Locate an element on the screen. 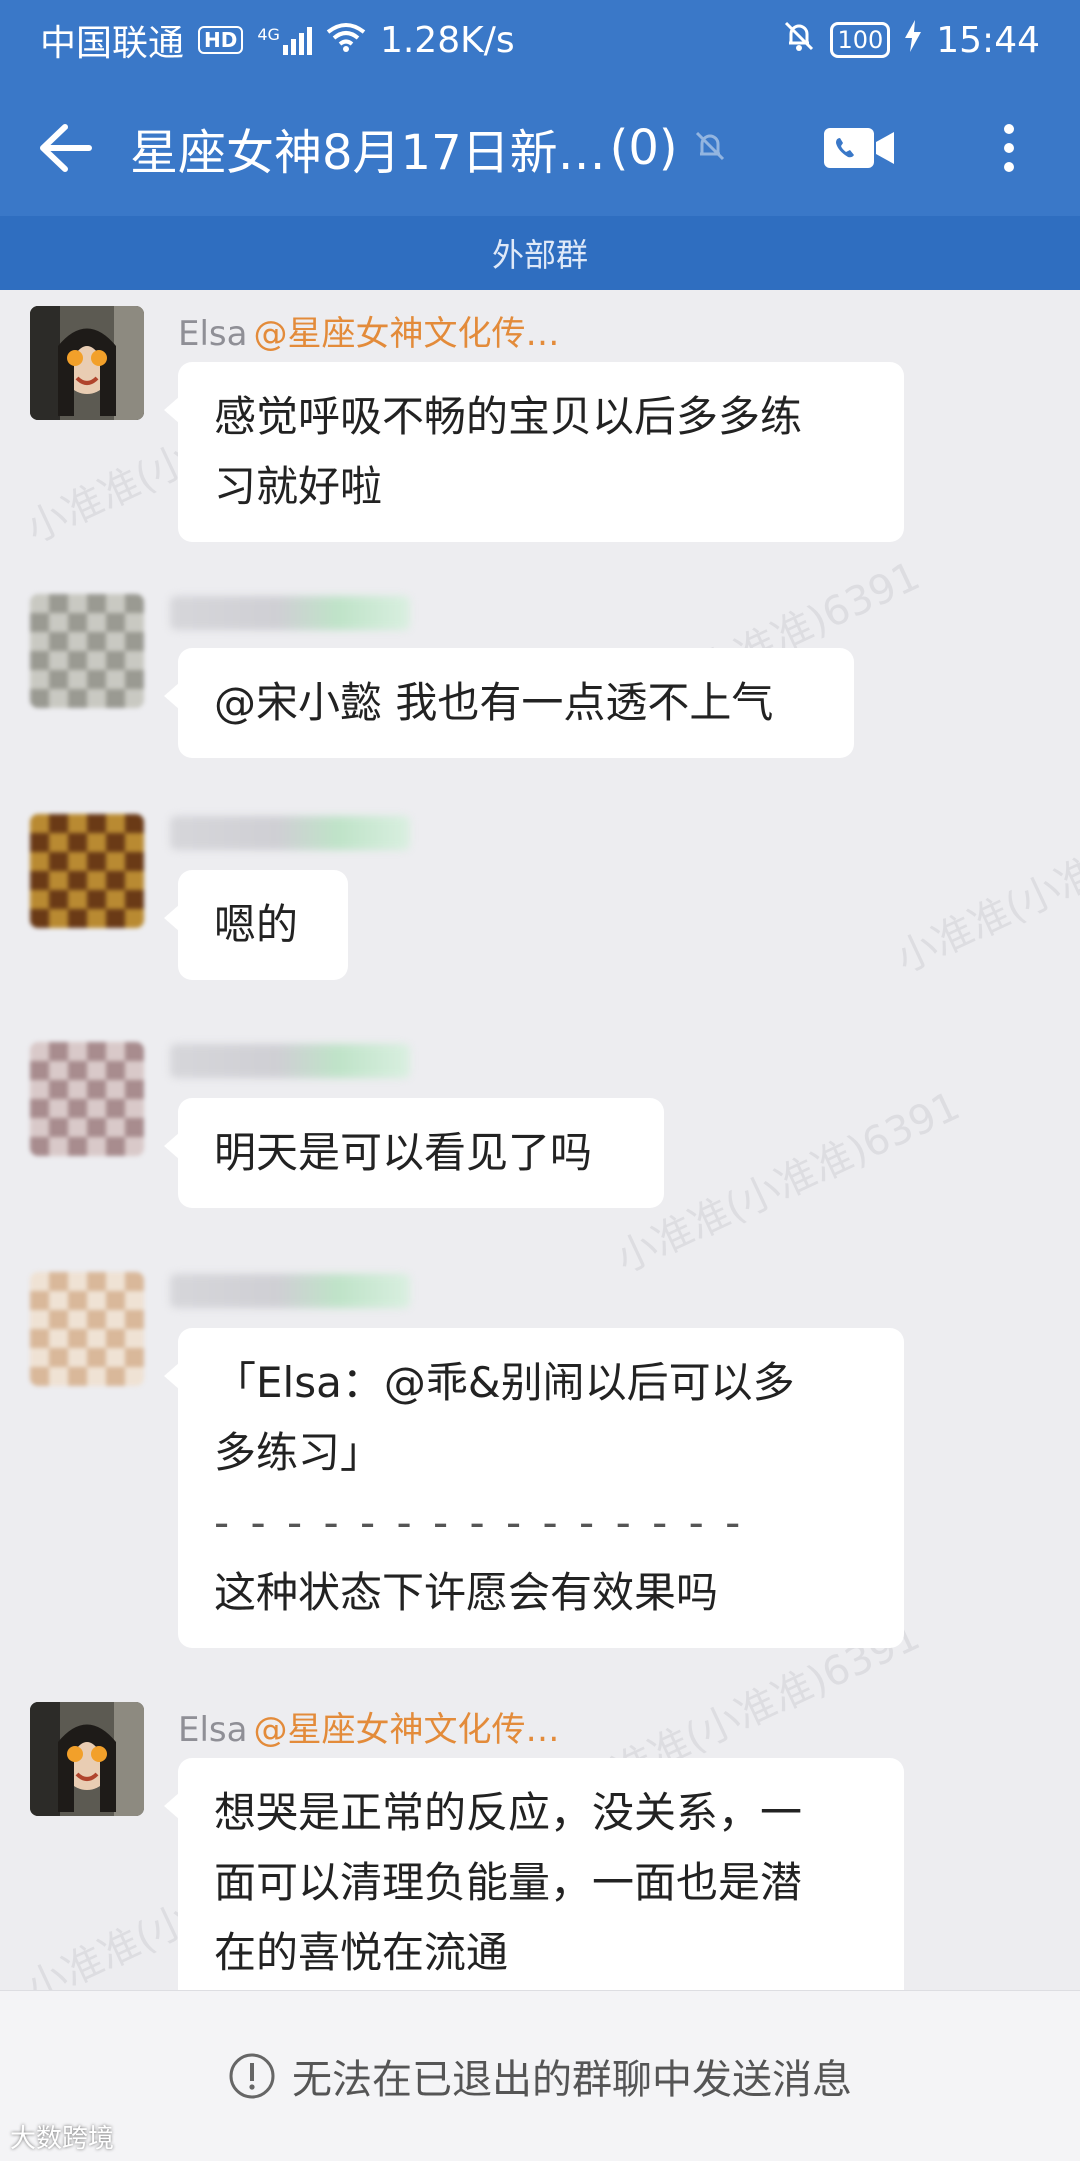 The image size is (1080, 2161). more-vertical-icon is located at coordinates (1009, 129).